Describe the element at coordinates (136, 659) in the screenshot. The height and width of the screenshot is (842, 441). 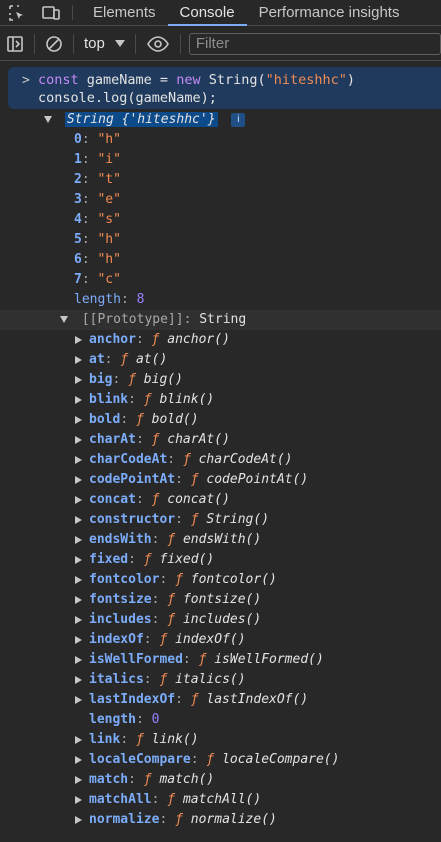
I see `property-key: isWellFormed` at that location.